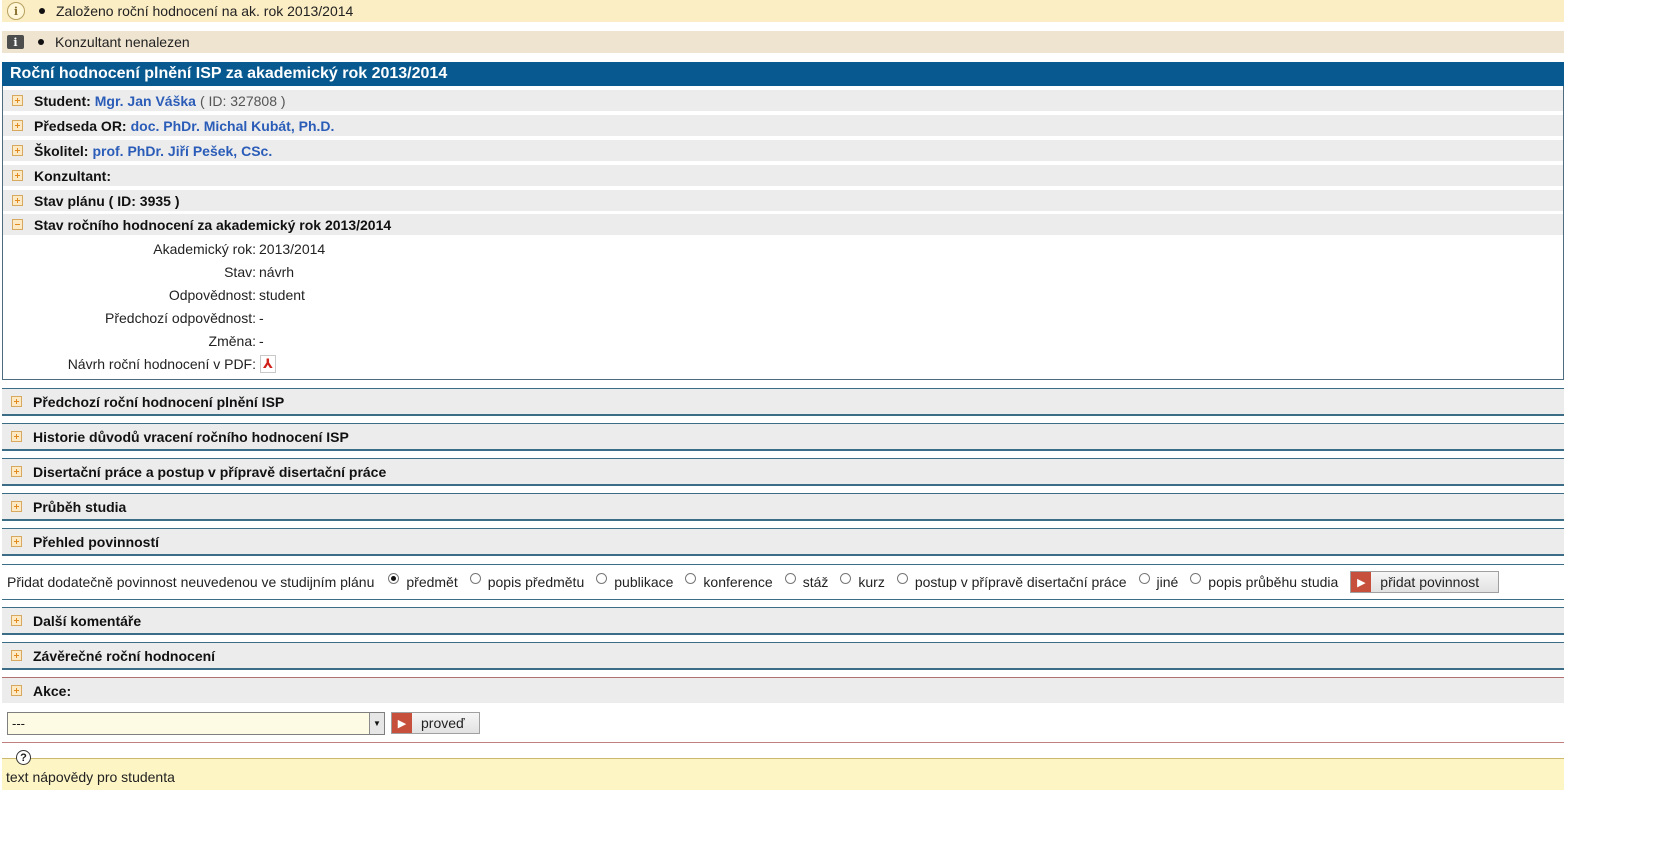  What do you see at coordinates (423, 581) in the screenshot?
I see `radio-option: předmět` at bounding box center [423, 581].